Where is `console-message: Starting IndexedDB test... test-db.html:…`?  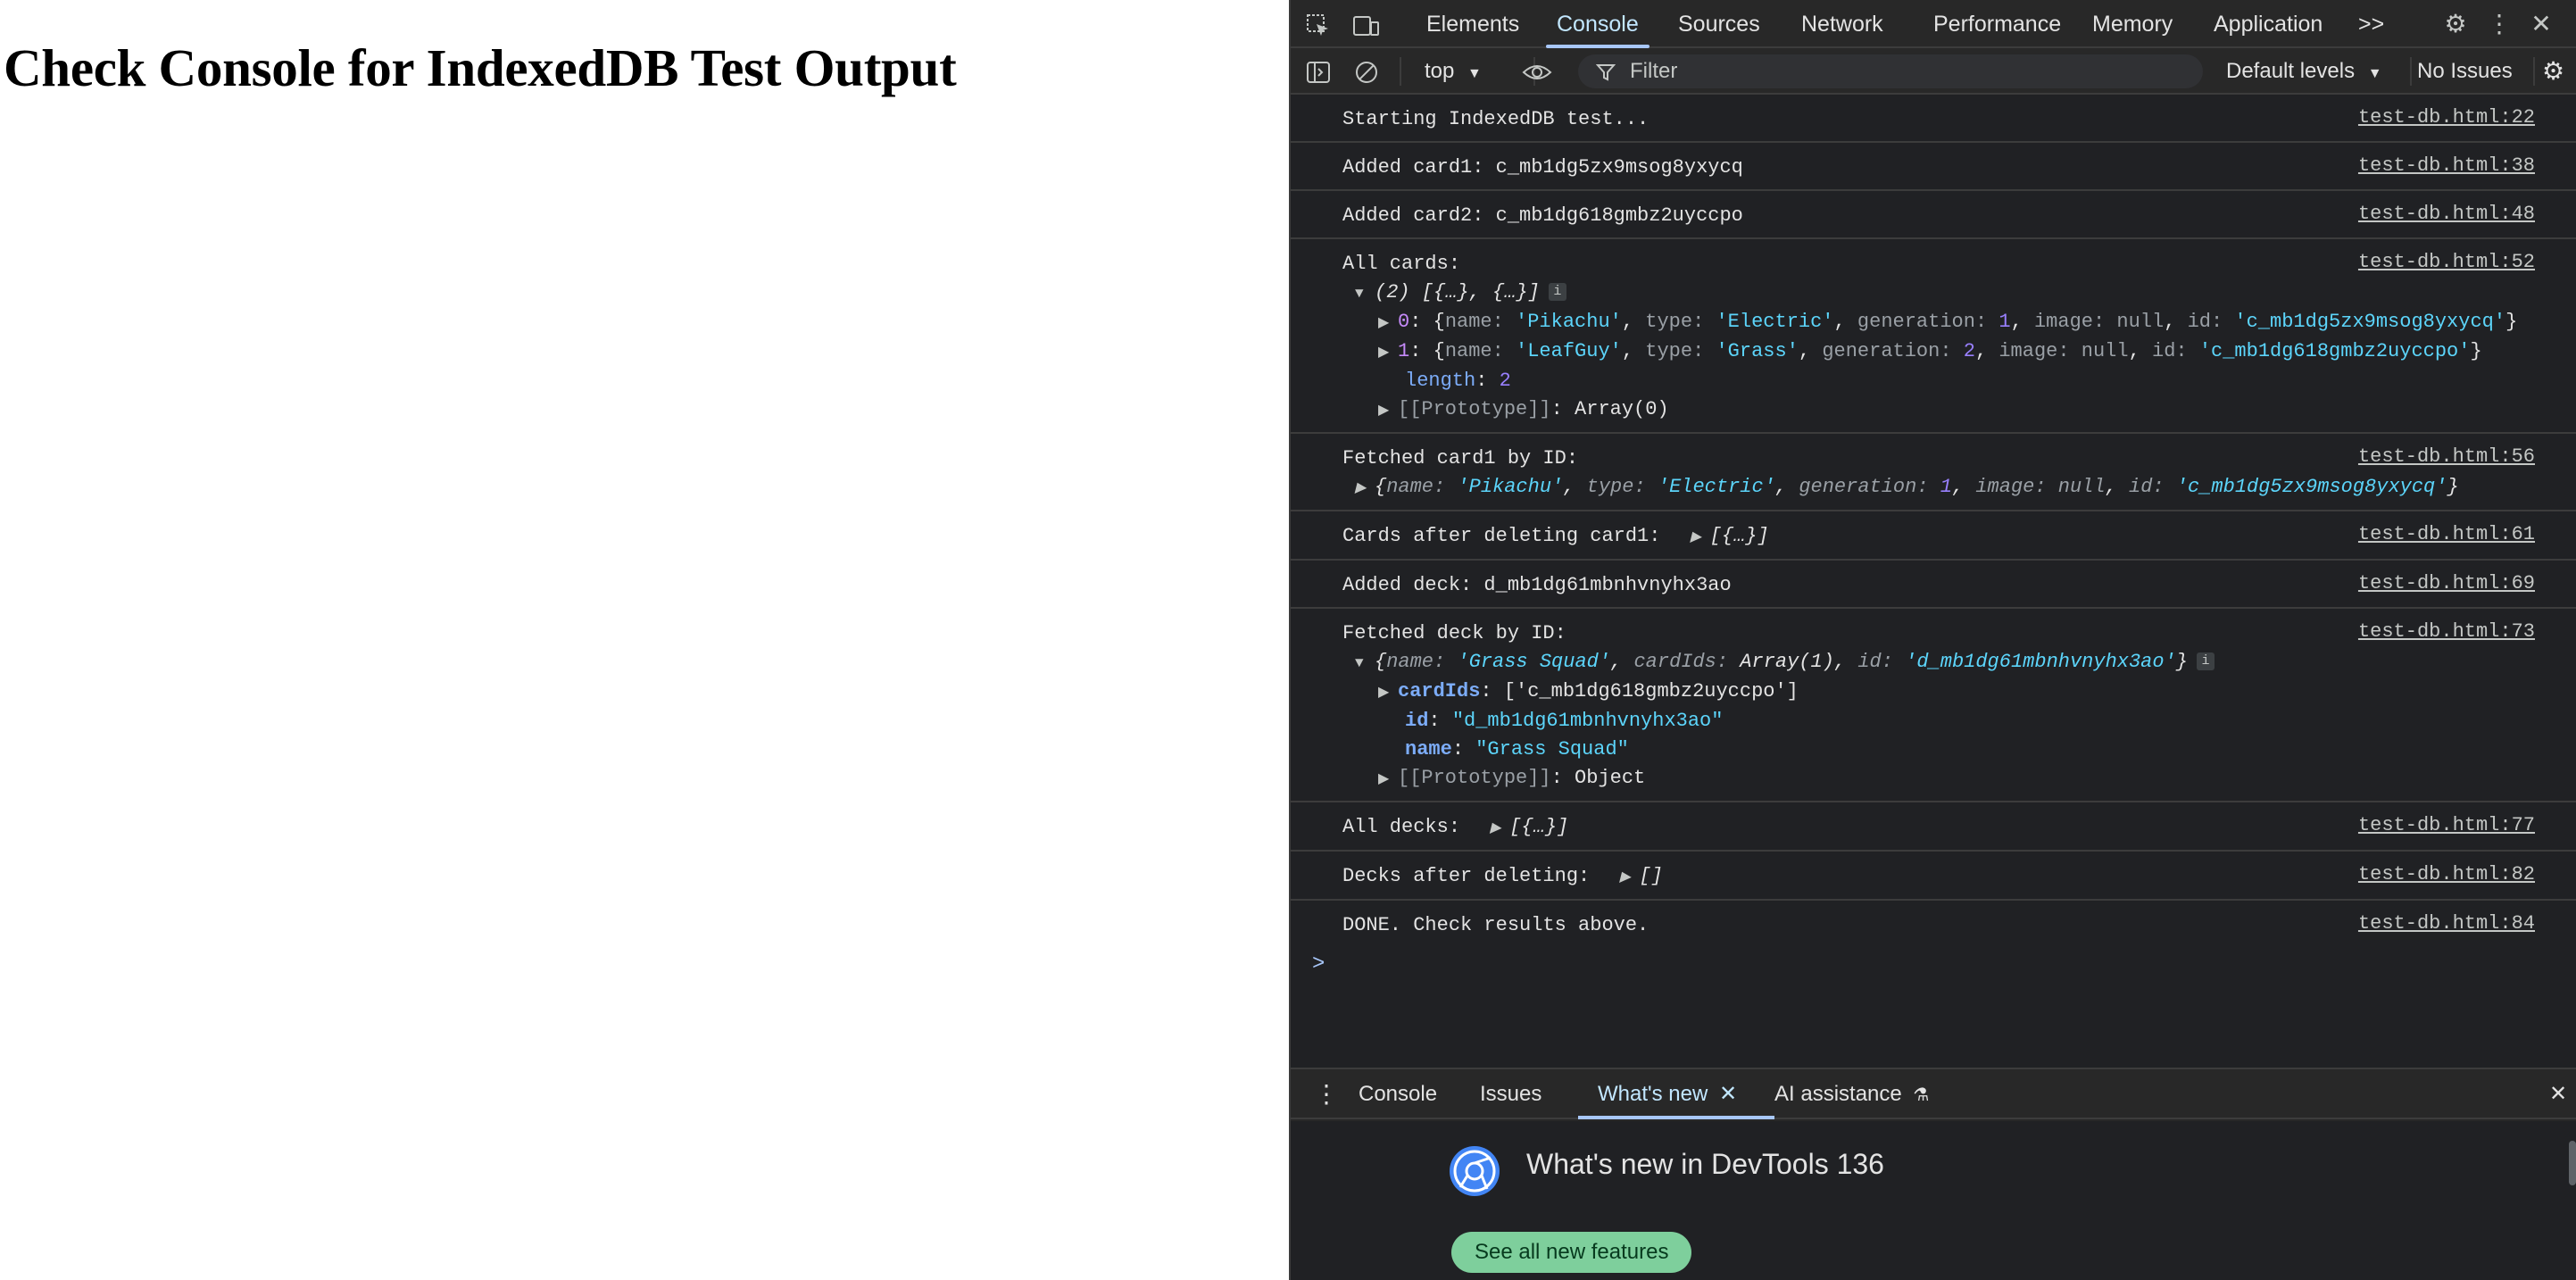 console-message: Starting IndexedDB test... test-db.html:… is located at coordinates (1934, 119).